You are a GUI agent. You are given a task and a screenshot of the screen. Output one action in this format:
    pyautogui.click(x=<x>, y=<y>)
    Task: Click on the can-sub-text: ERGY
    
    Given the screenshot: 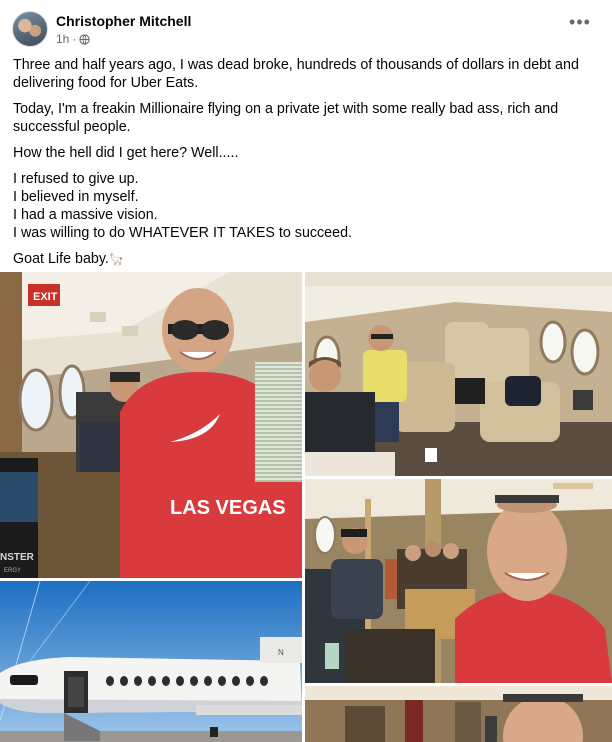 What is the action you would take?
    pyautogui.click(x=12, y=571)
    